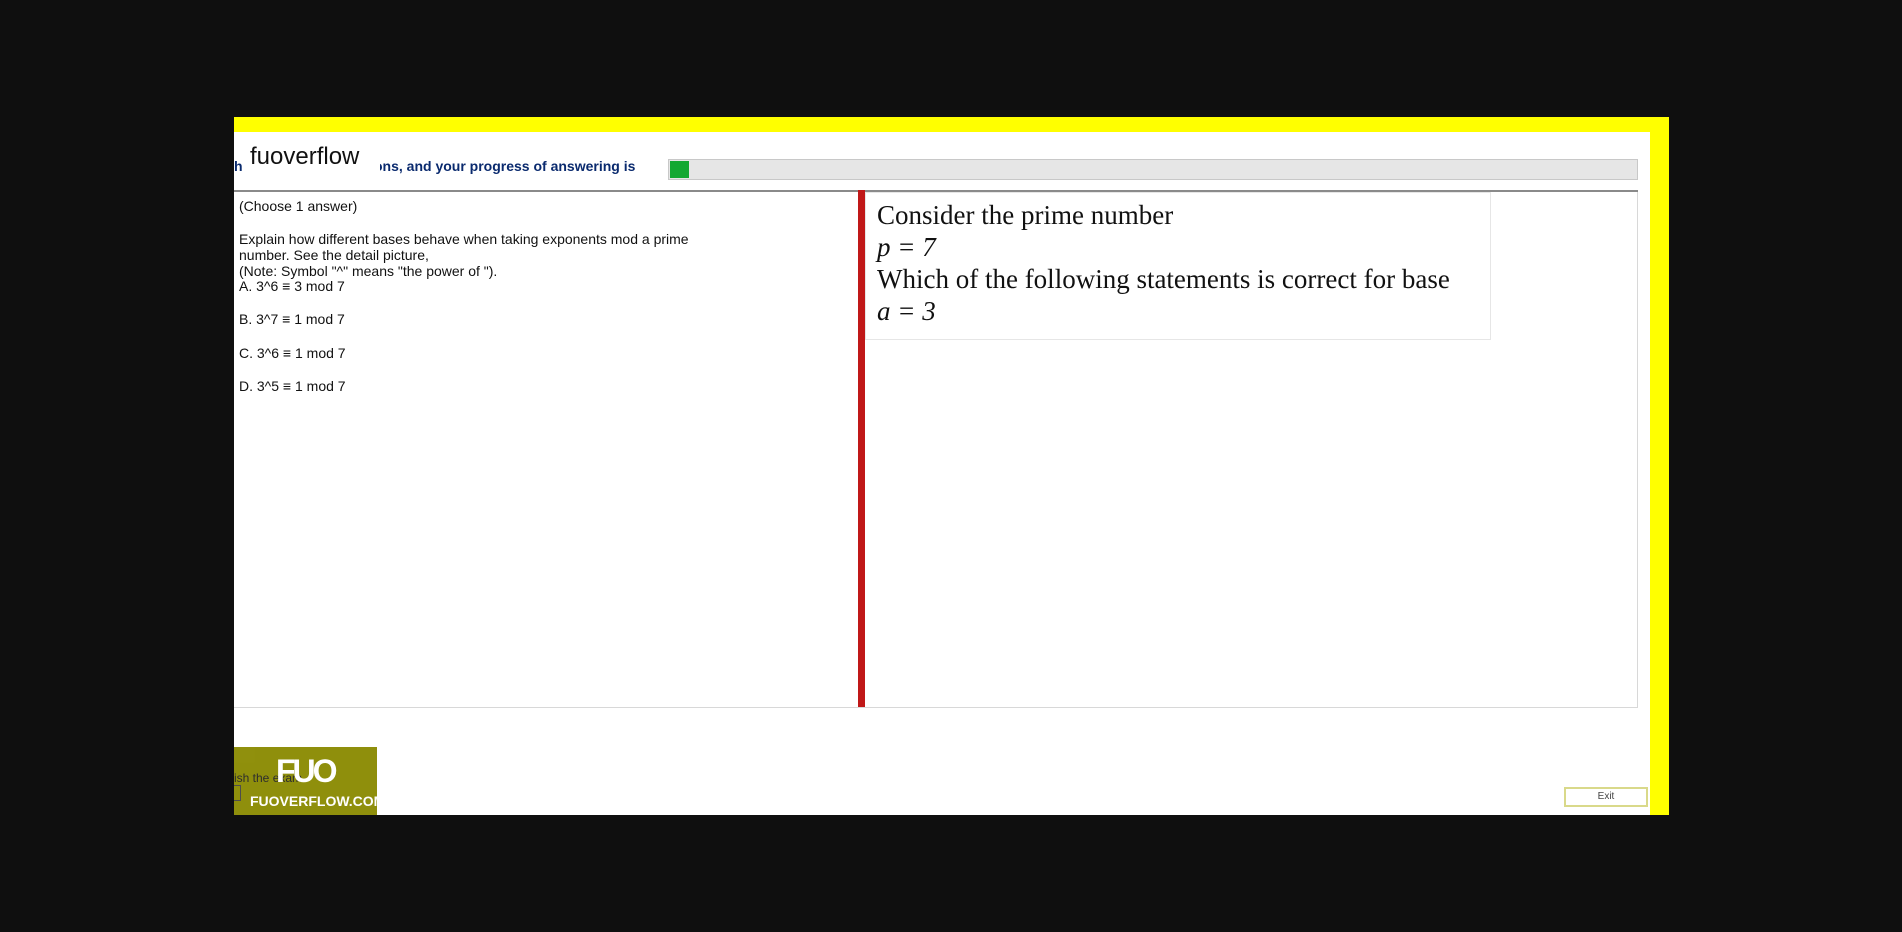  Describe the element at coordinates (906, 247) in the screenshot. I see `image-line-text: p = 7` at that location.